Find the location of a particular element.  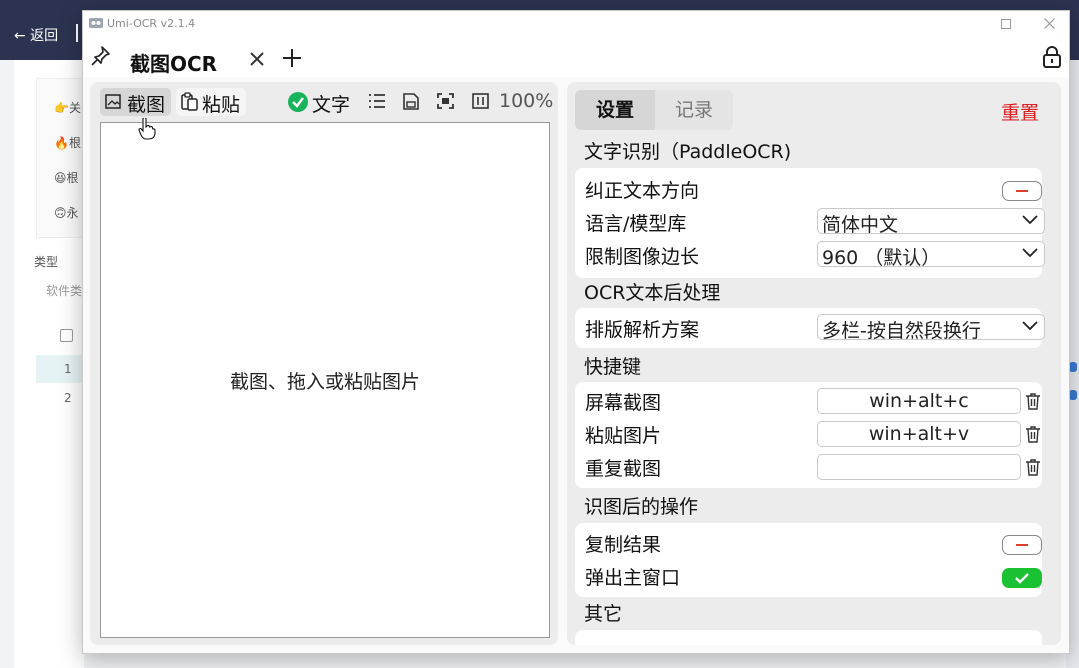

lock-icon is located at coordinates (1052, 57).